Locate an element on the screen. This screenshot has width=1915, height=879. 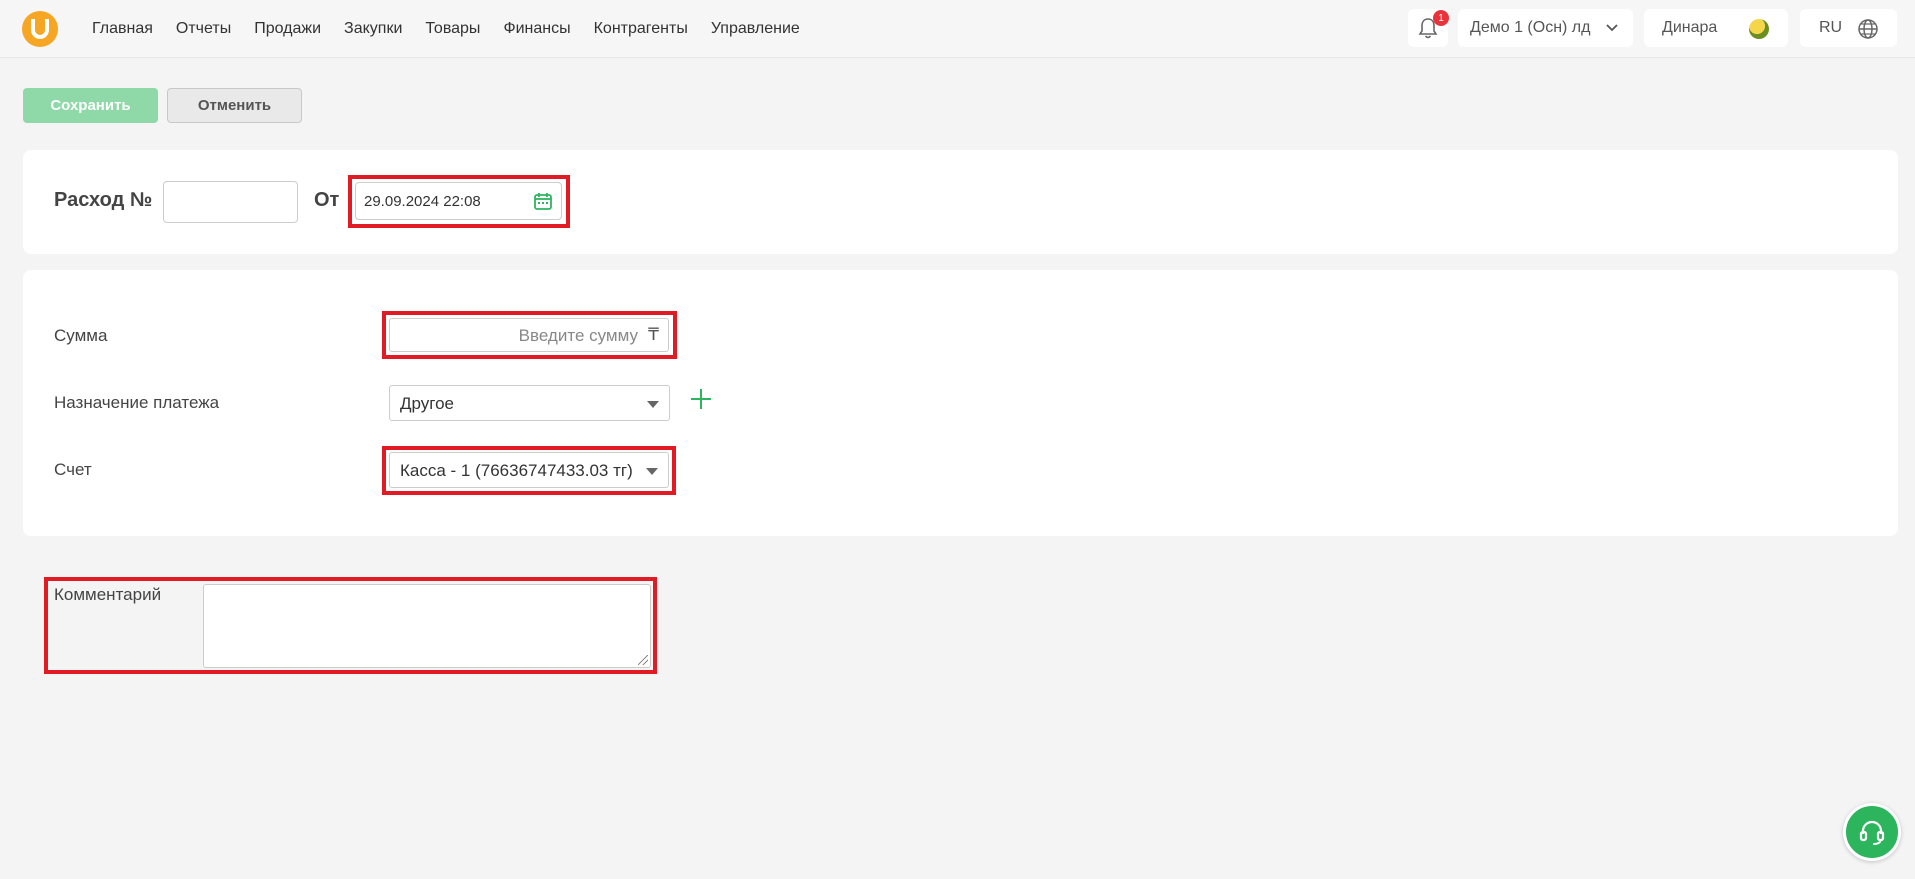
resize-handle-icon is located at coordinates (643, 660).